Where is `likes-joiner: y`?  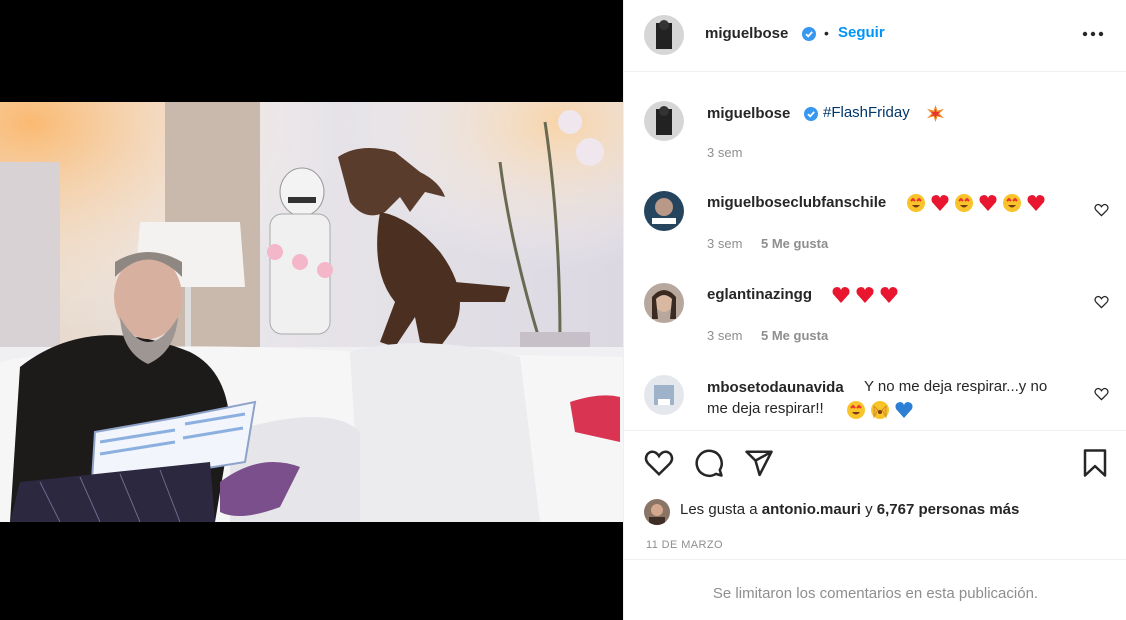 likes-joiner: y is located at coordinates (869, 509).